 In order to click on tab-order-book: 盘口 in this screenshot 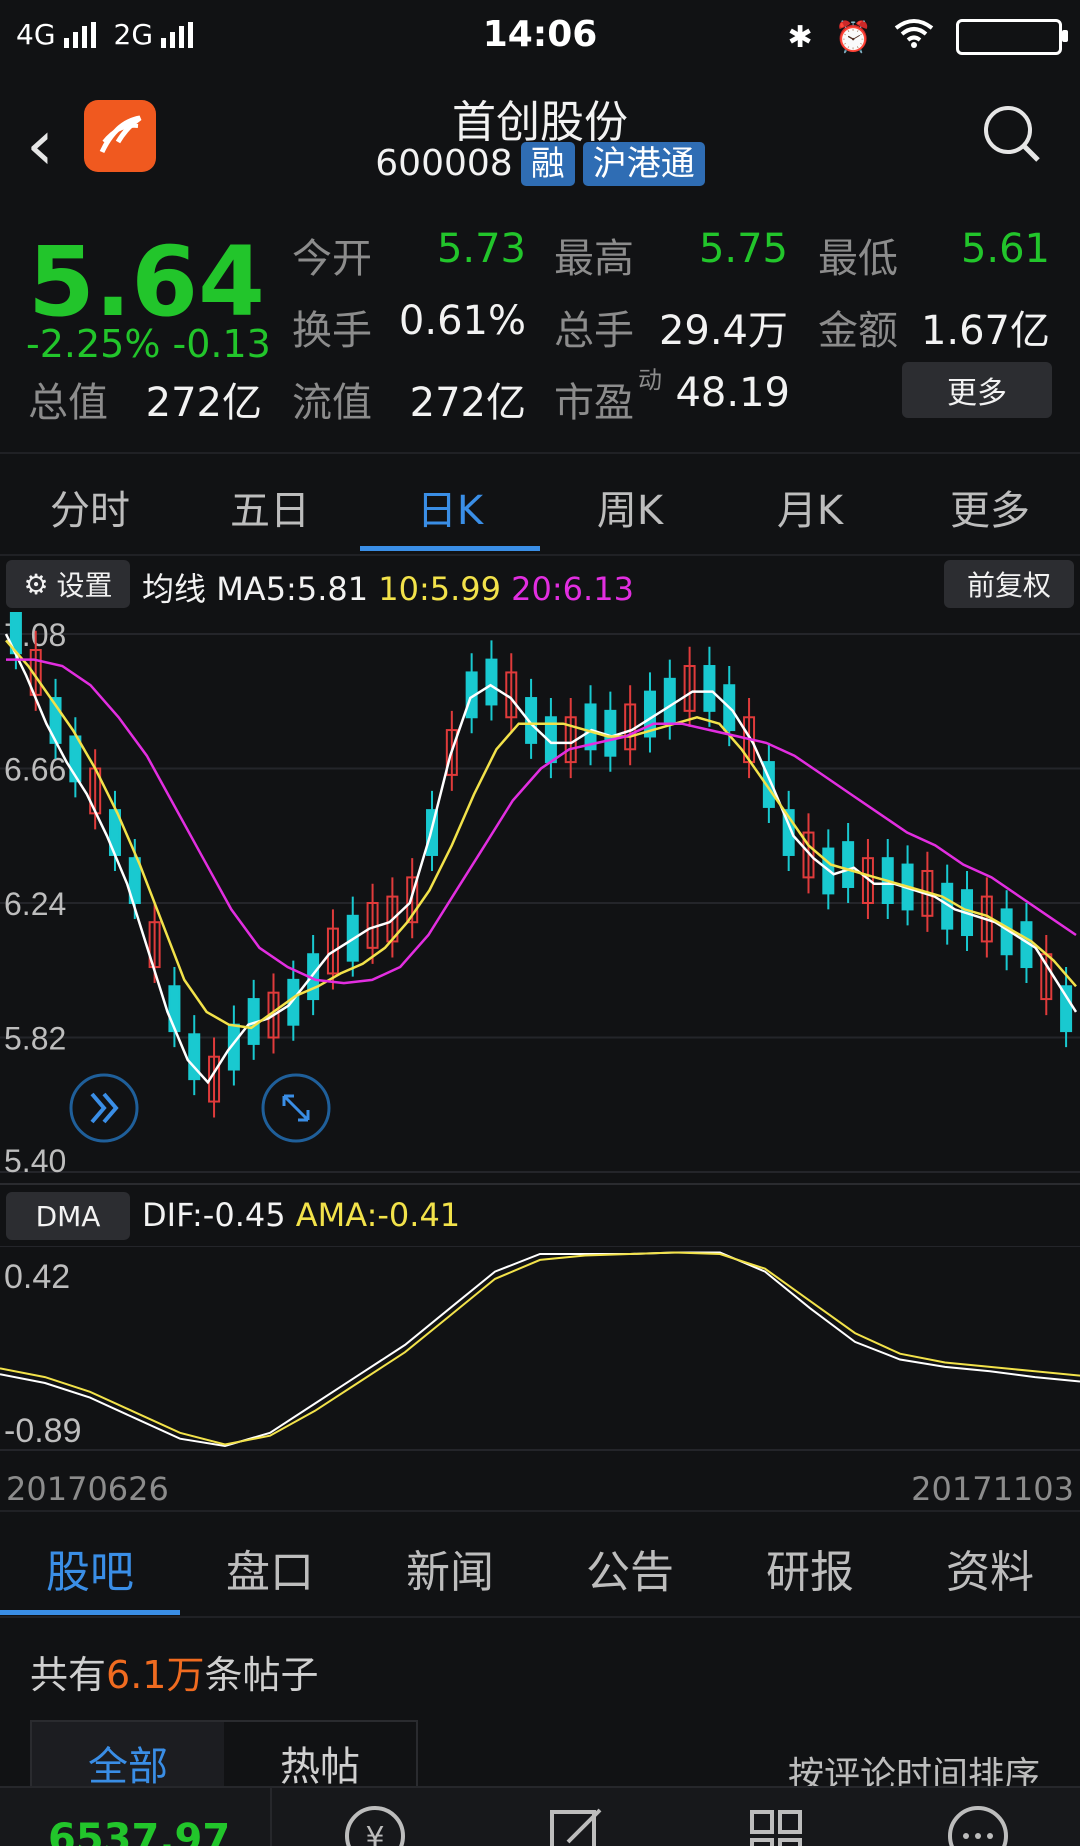, I will do `click(270, 1568)`.